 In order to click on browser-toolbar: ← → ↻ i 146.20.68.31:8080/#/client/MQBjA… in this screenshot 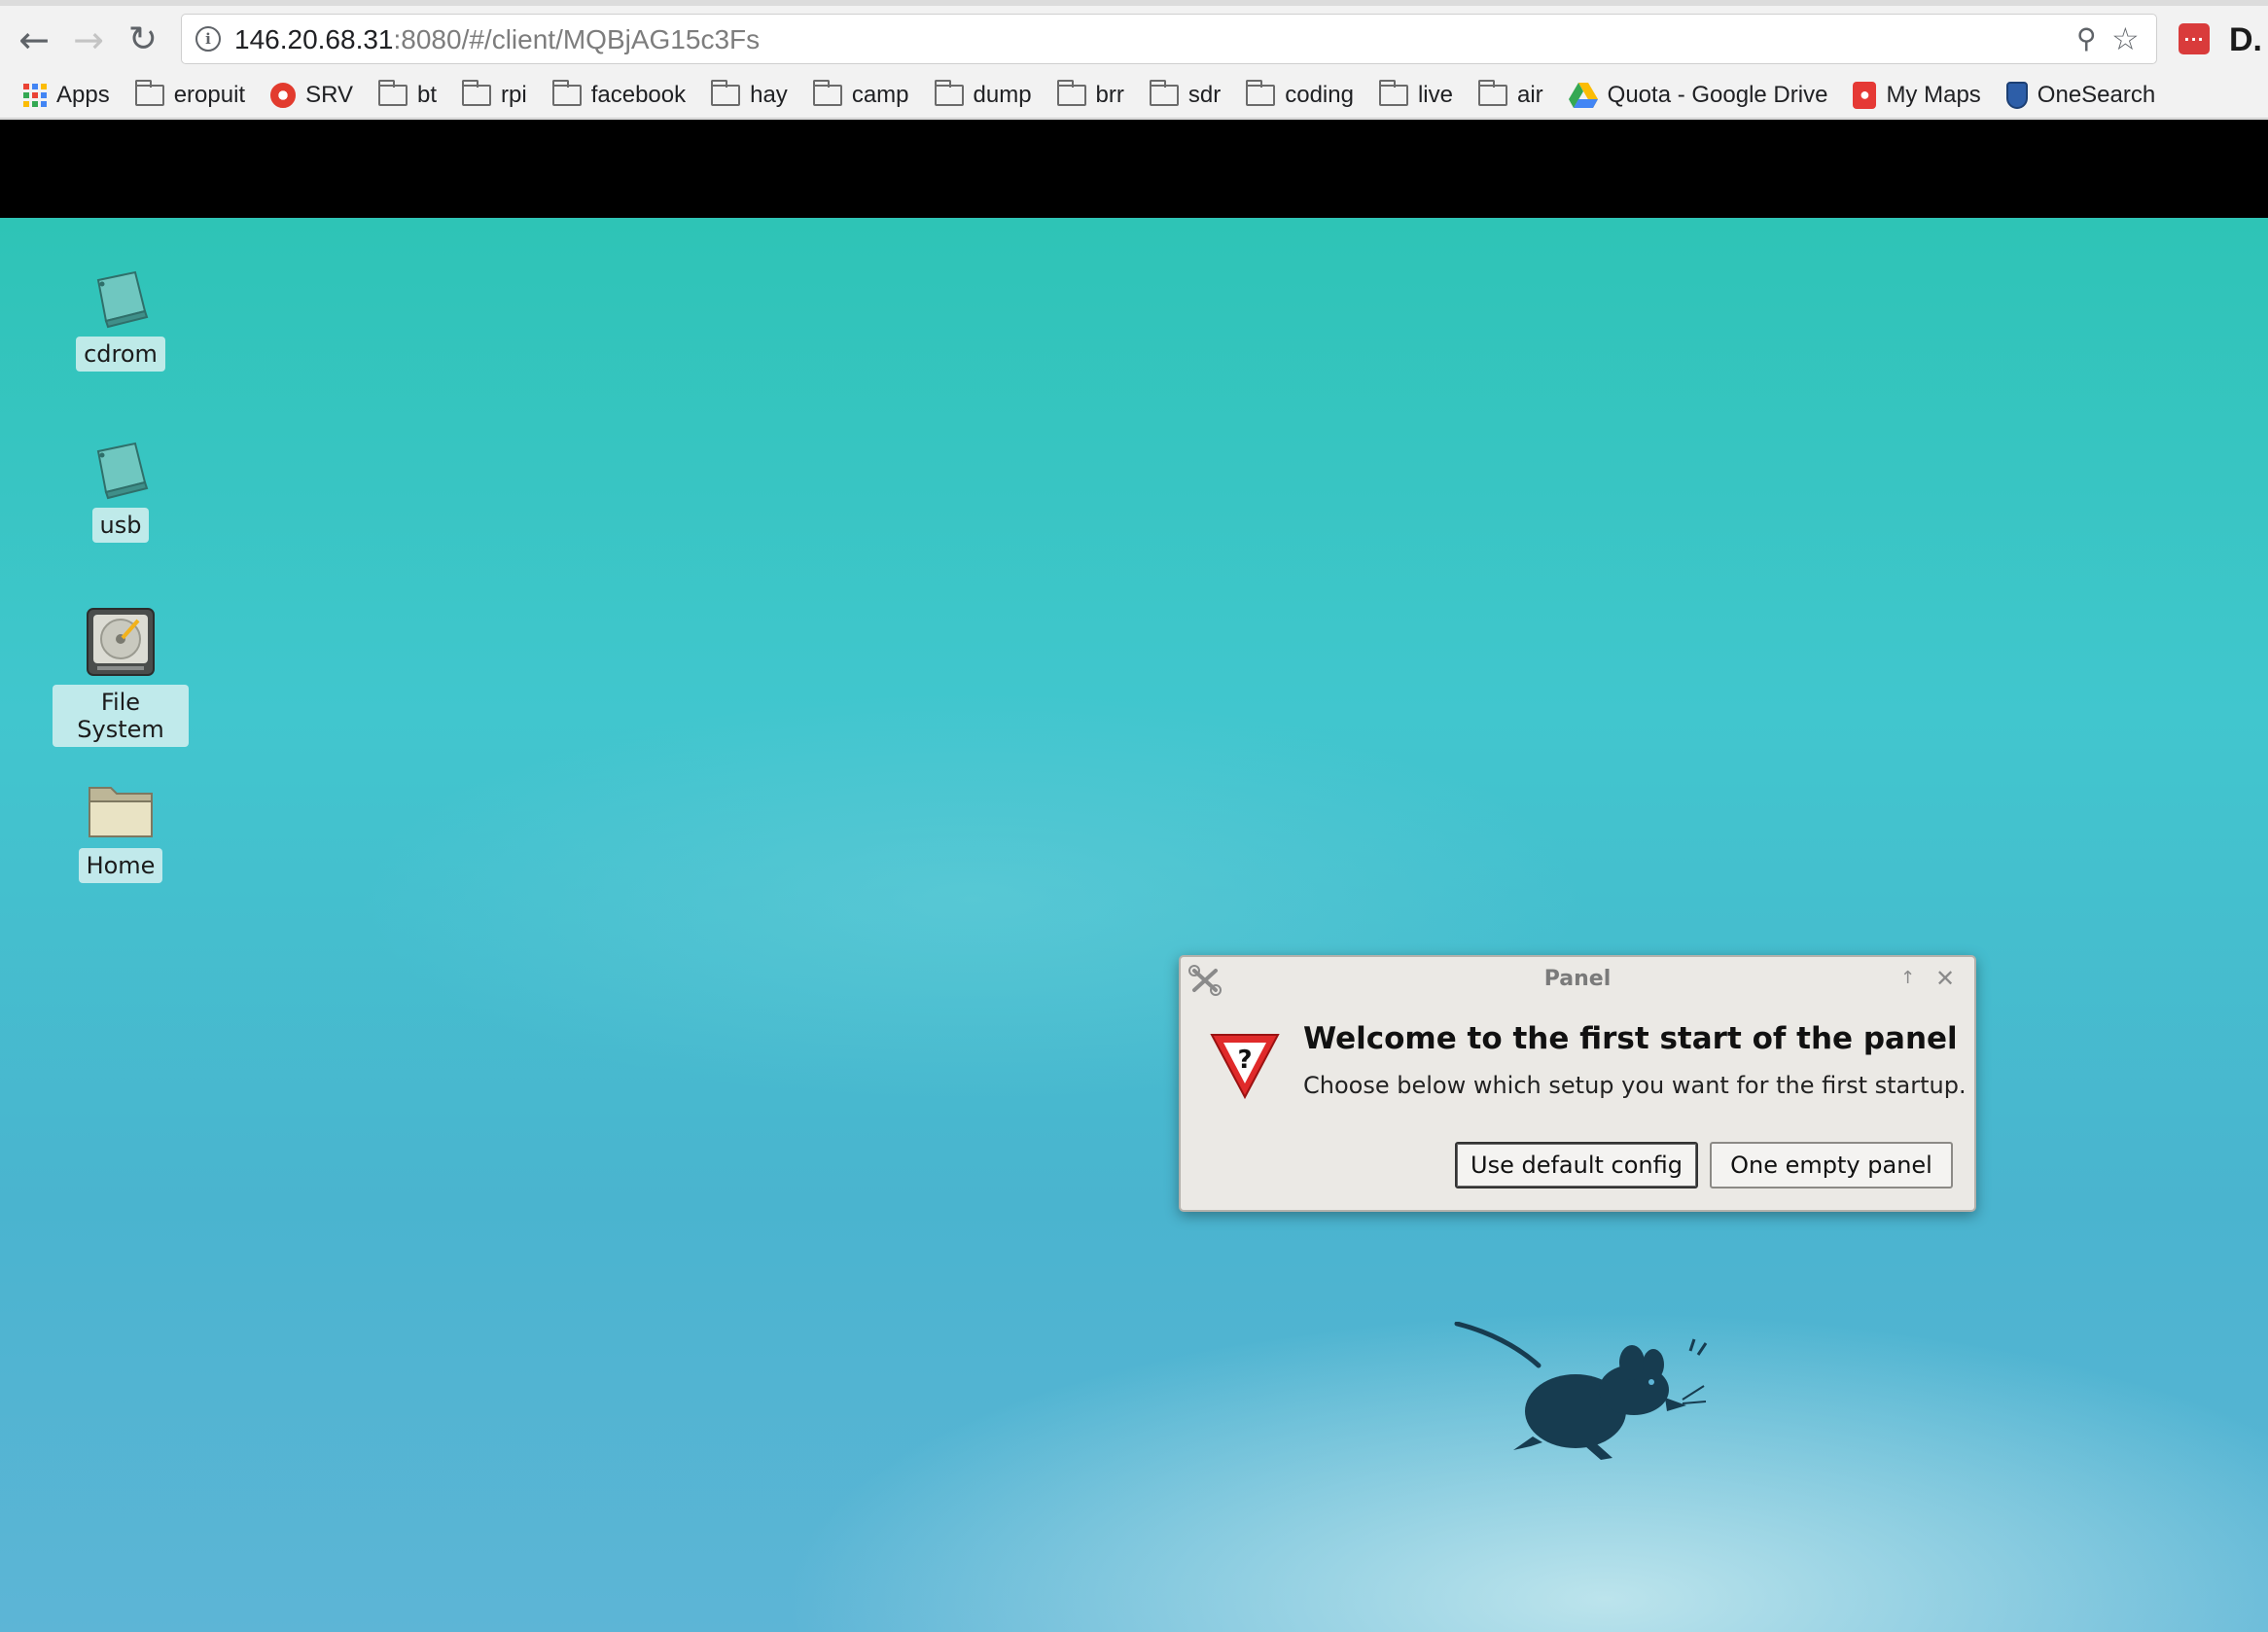, I will do `click(1134, 39)`.